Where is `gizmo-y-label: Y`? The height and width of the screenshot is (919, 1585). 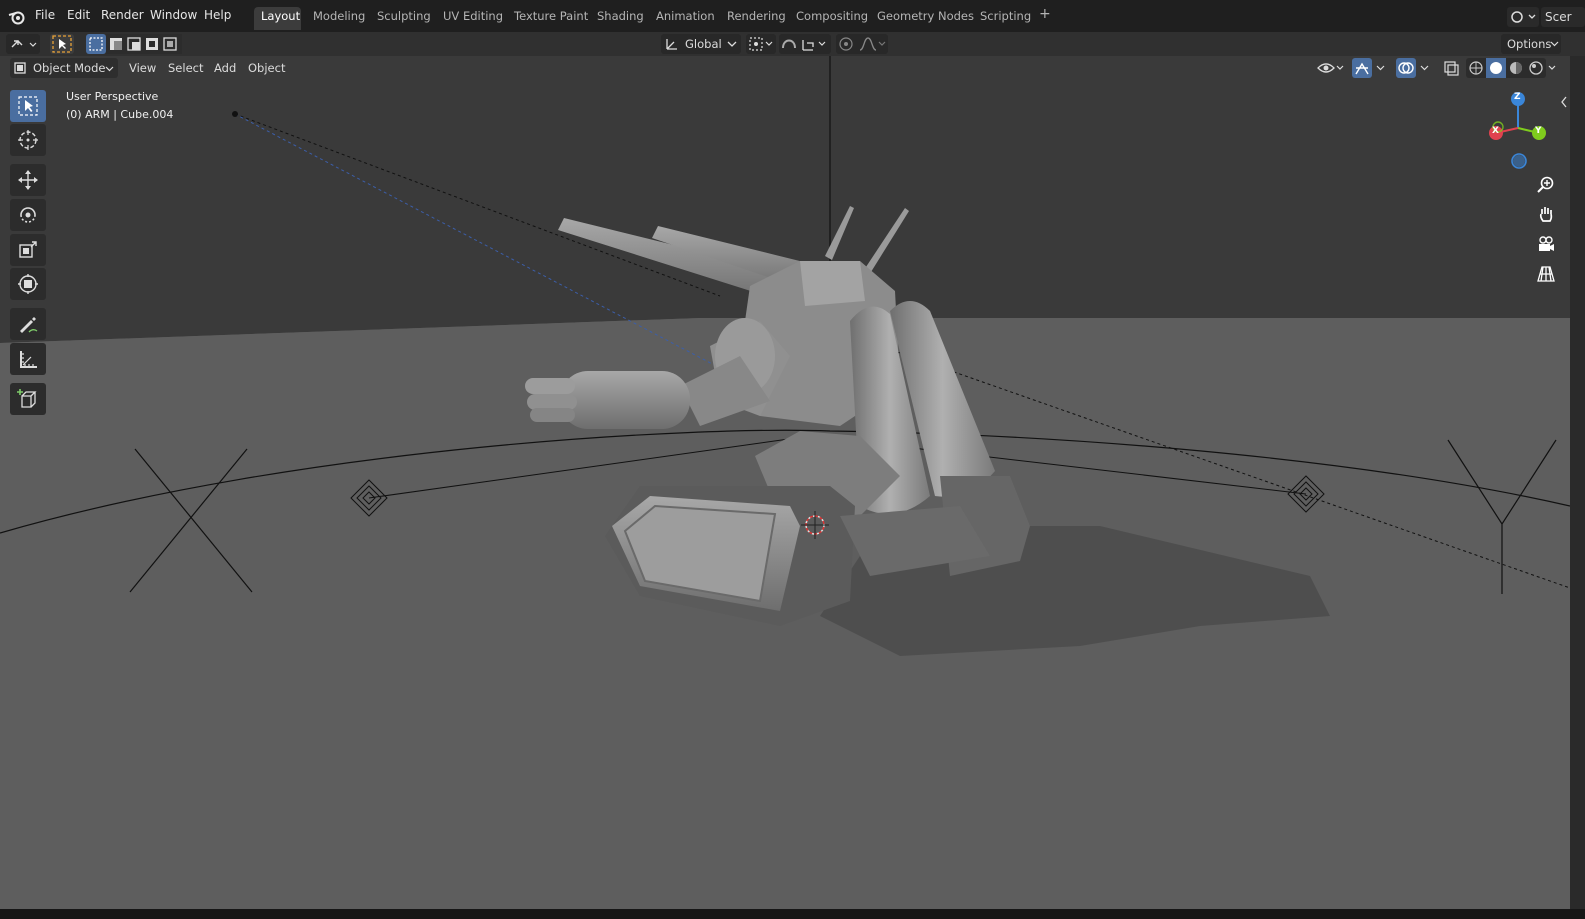
gizmo-y-label: Y is located at coordinates (1538, 131).